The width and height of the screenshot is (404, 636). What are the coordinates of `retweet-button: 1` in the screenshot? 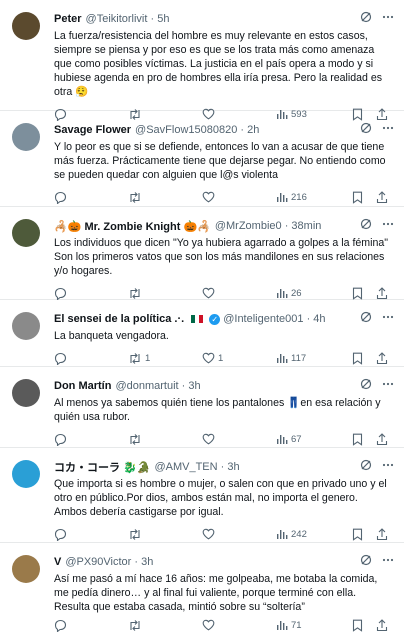 It's located at (139, 358).